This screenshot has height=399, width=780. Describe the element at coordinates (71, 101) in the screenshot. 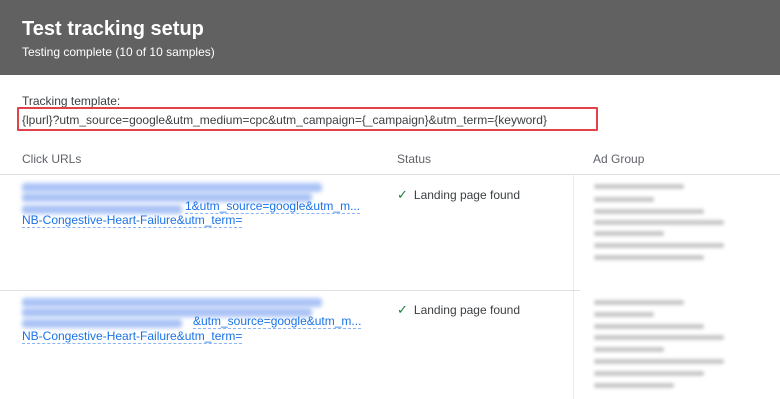

I see `tracking-template-label: Tracking template:` at that location.